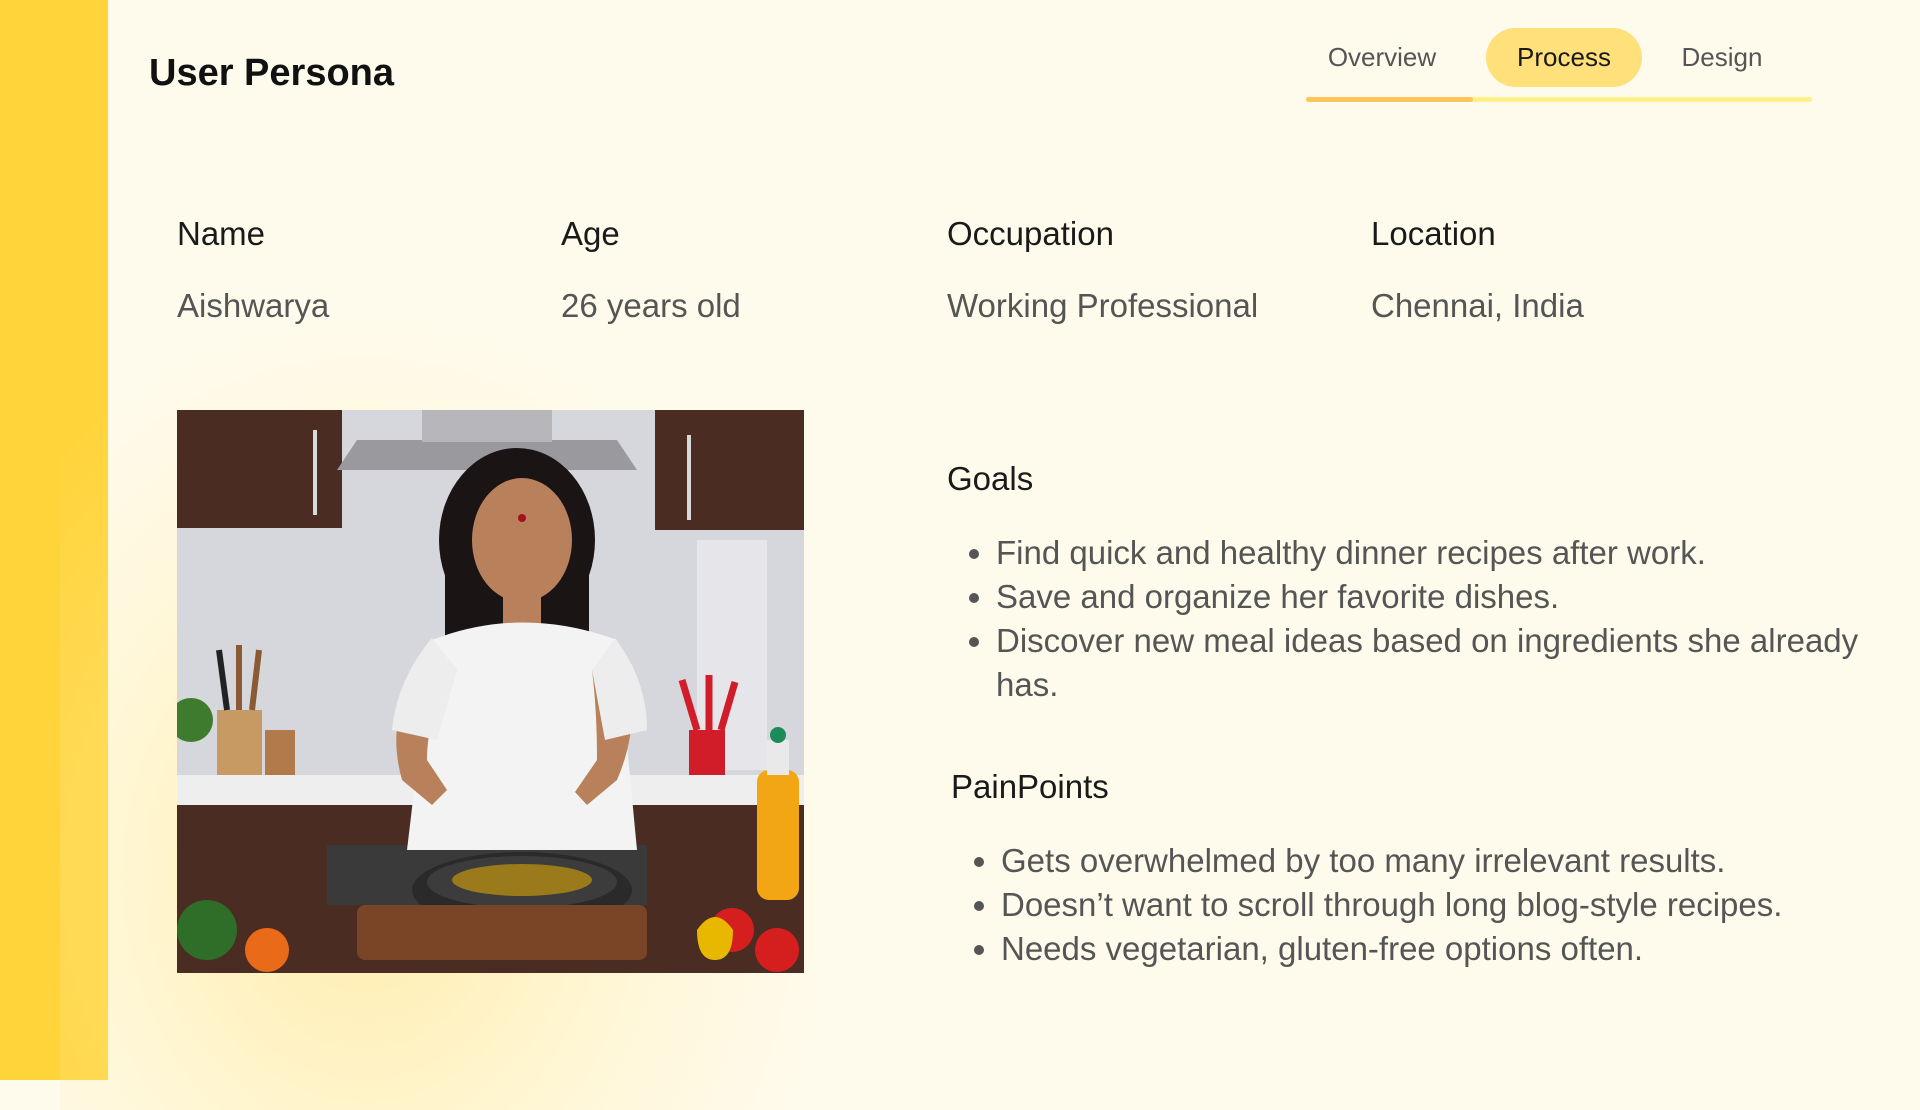 The image size is (1920, 1110). What do you see at coordinates (253, 270) in the screenshot?
I see `persona-name: Name Aishwarya` at bounding box center [253, 270].